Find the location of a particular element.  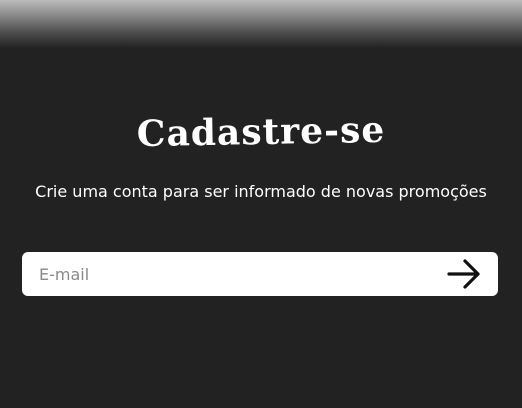

email-field is located at coordinates (227, 274).